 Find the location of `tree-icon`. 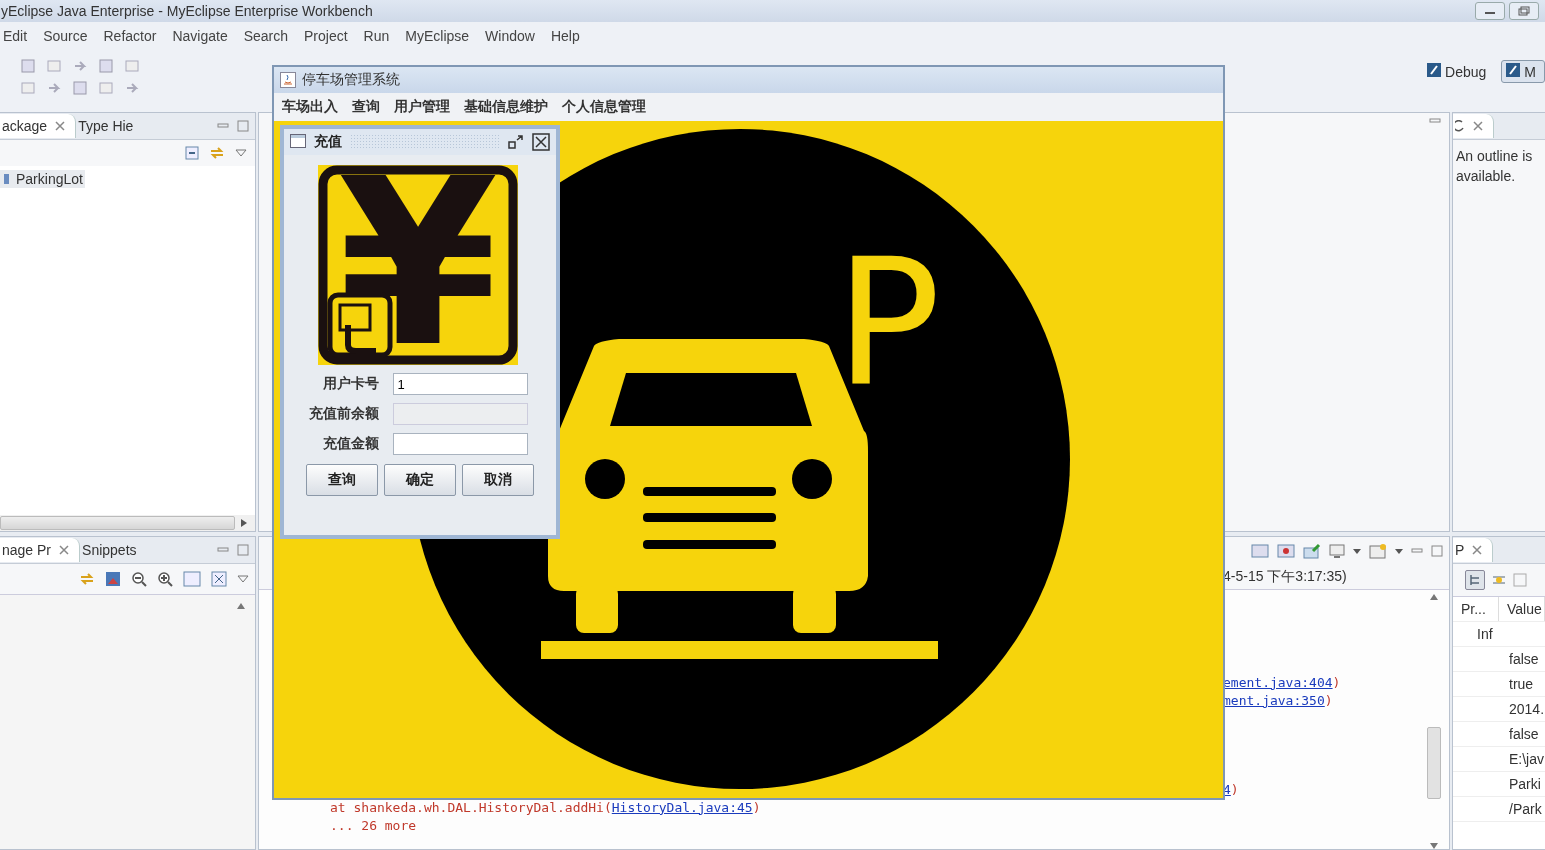

tree-icon is located at coordinates (1475, 580).